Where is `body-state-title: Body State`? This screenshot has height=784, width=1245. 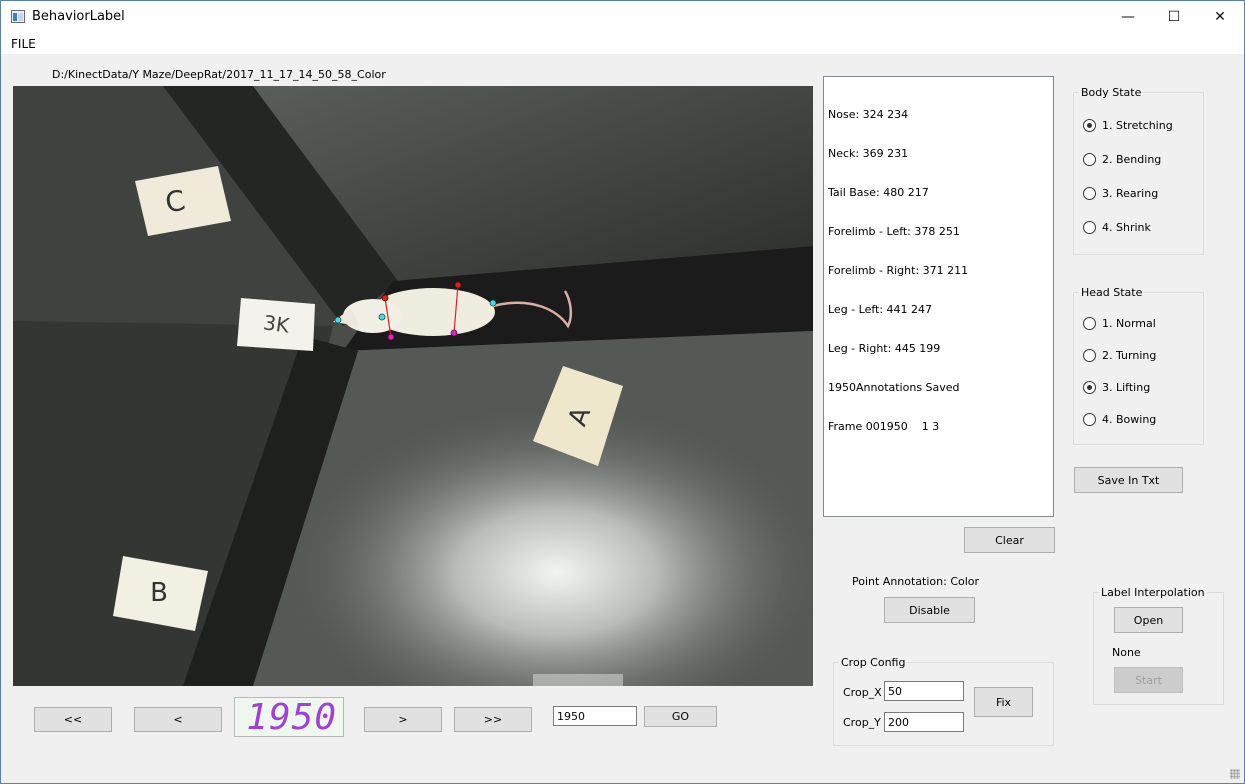 body-state-title: Body State is located at coordinates (1111, 92).